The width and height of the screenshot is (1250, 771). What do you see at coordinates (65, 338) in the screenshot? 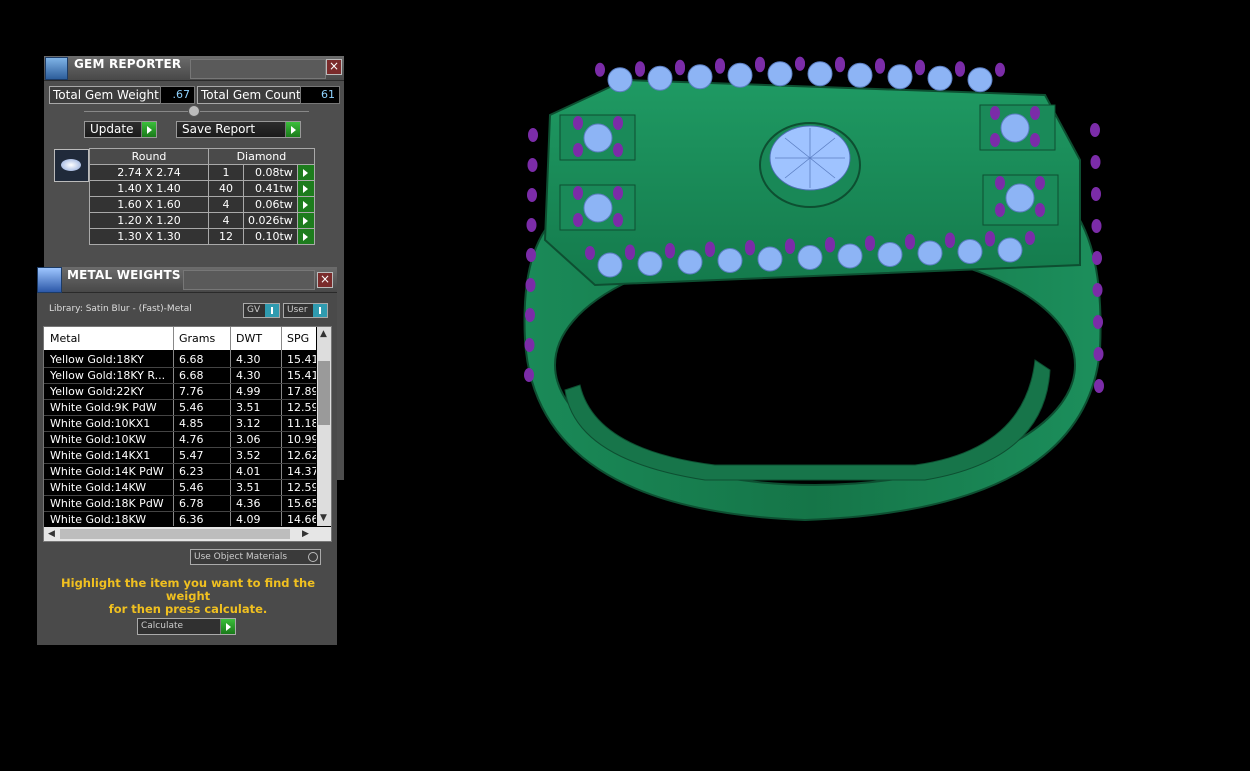
I see `col-metal-header: Metal` at bounding box center [65, 338].